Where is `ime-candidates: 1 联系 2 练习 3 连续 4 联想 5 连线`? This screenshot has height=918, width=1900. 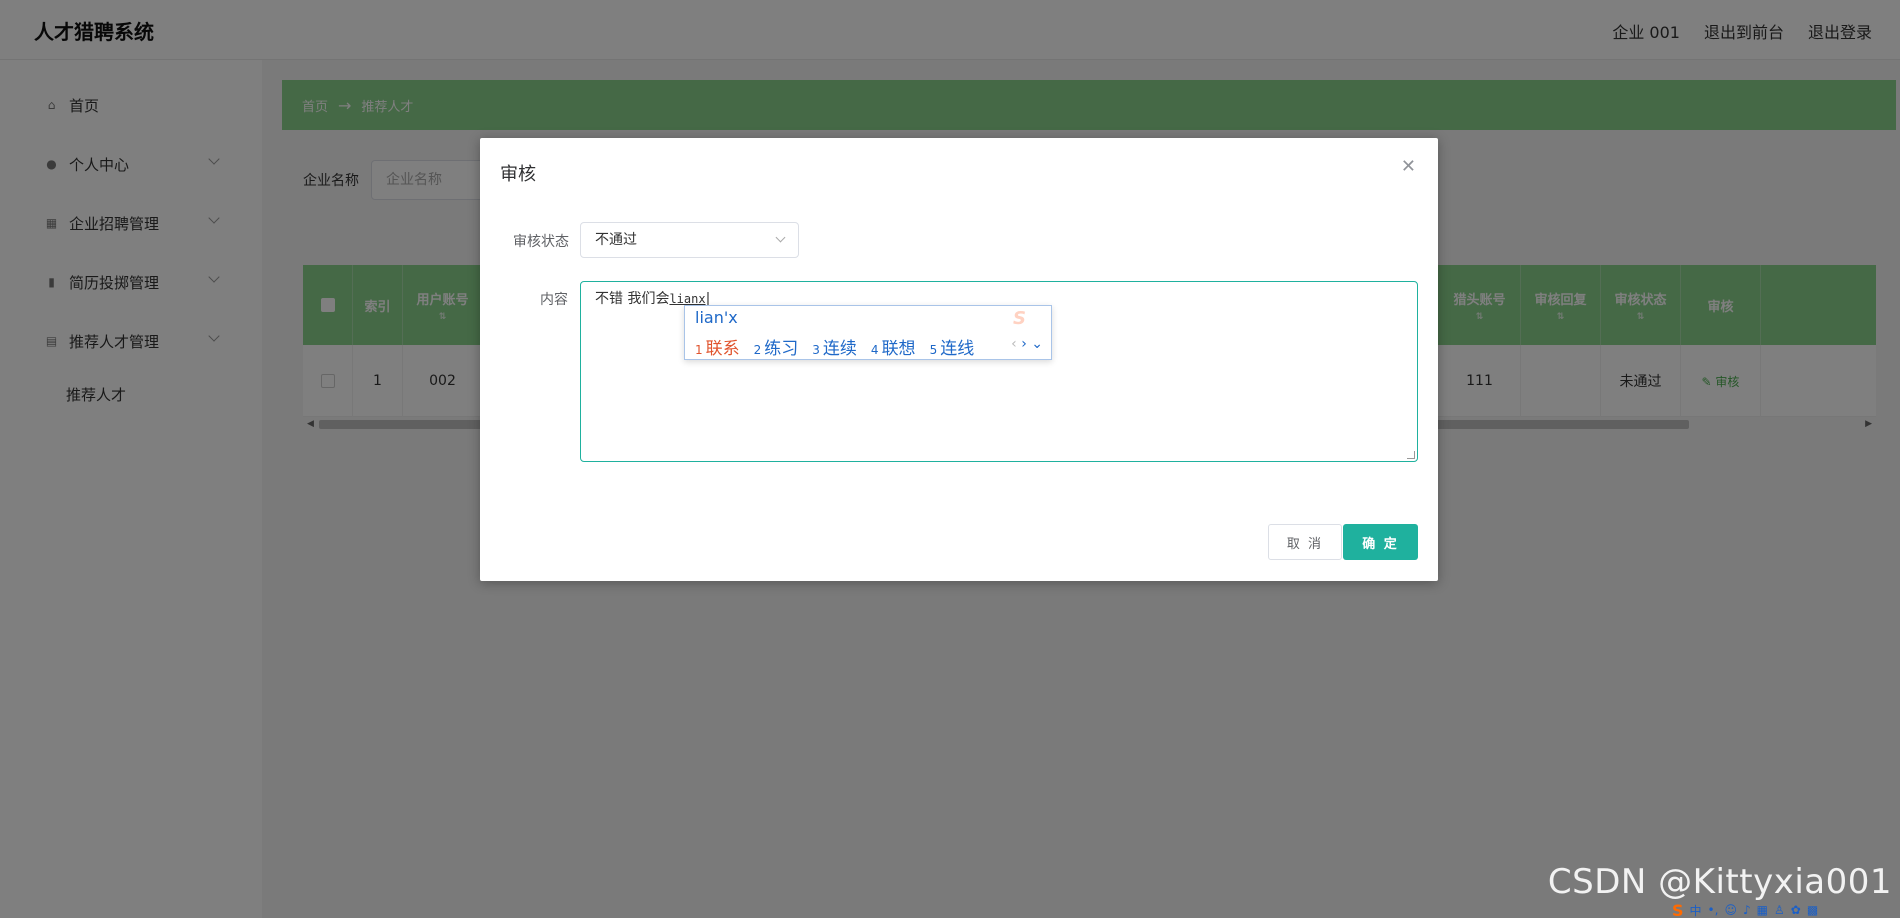
ime-candidates: 1 联系 2 练习 3 连续 4 联想 5 连线 is located at coordinates (834, 346).